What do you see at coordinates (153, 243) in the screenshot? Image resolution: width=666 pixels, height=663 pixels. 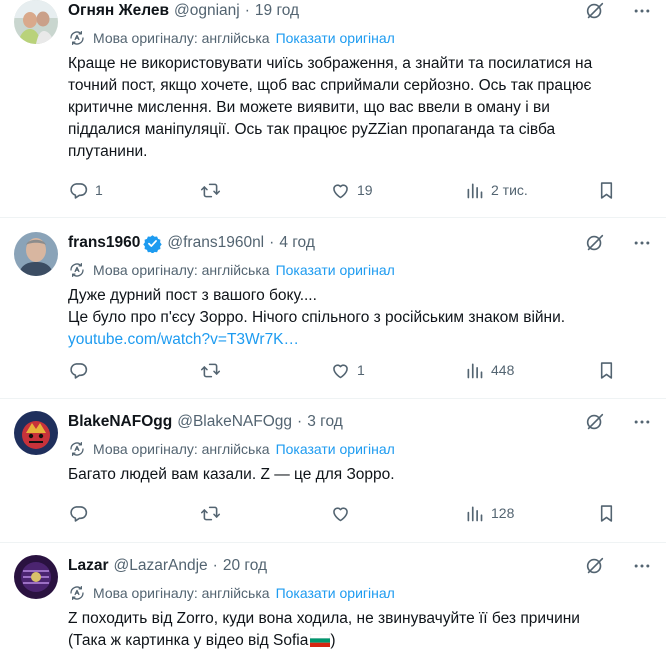 I see `verified-badge-icon` at bounding box center [153, 243].